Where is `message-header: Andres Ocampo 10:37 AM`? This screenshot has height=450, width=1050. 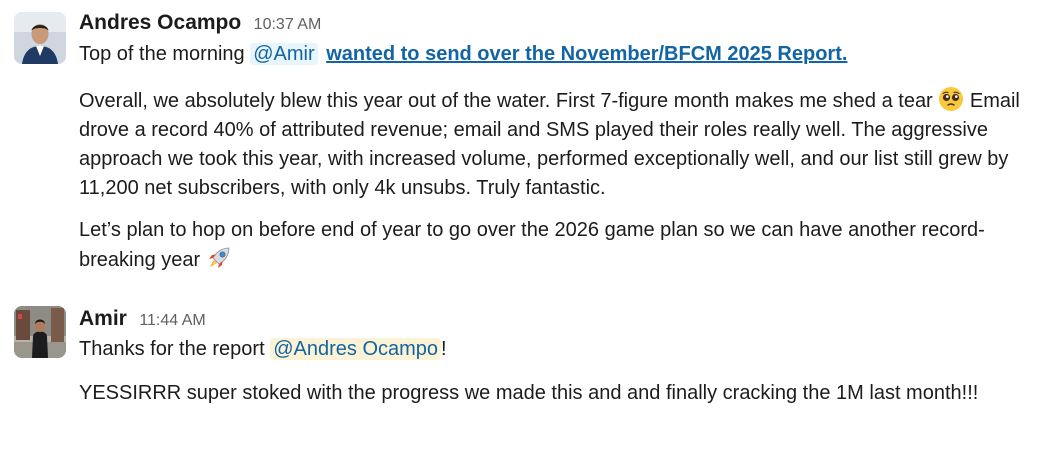
message-header: Andres Ocampo 10:37 AM is located at coordinates (559, 23).